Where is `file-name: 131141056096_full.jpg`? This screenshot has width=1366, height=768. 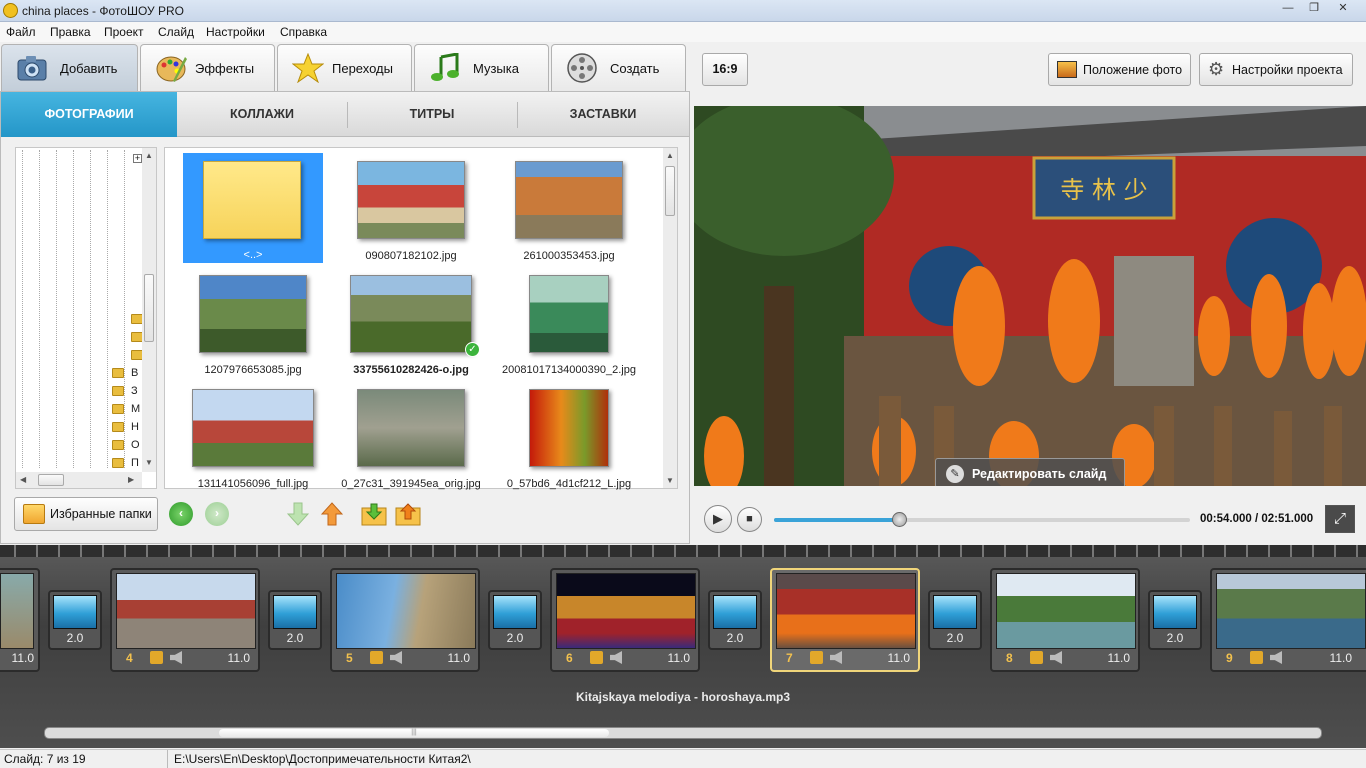 file-name: 131141056096_full.jpg is located at coordinates (253, 484).